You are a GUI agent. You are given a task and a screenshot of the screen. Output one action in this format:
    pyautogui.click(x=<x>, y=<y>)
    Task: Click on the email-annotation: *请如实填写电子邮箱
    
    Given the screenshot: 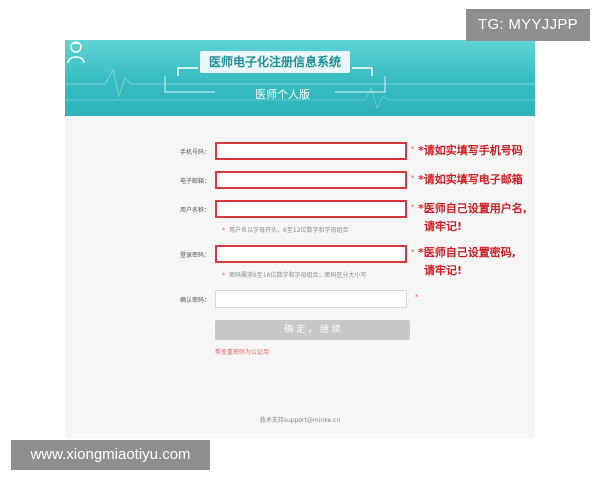 What is the action you would take?
    pyautogui.click(x=470, y=180)
    